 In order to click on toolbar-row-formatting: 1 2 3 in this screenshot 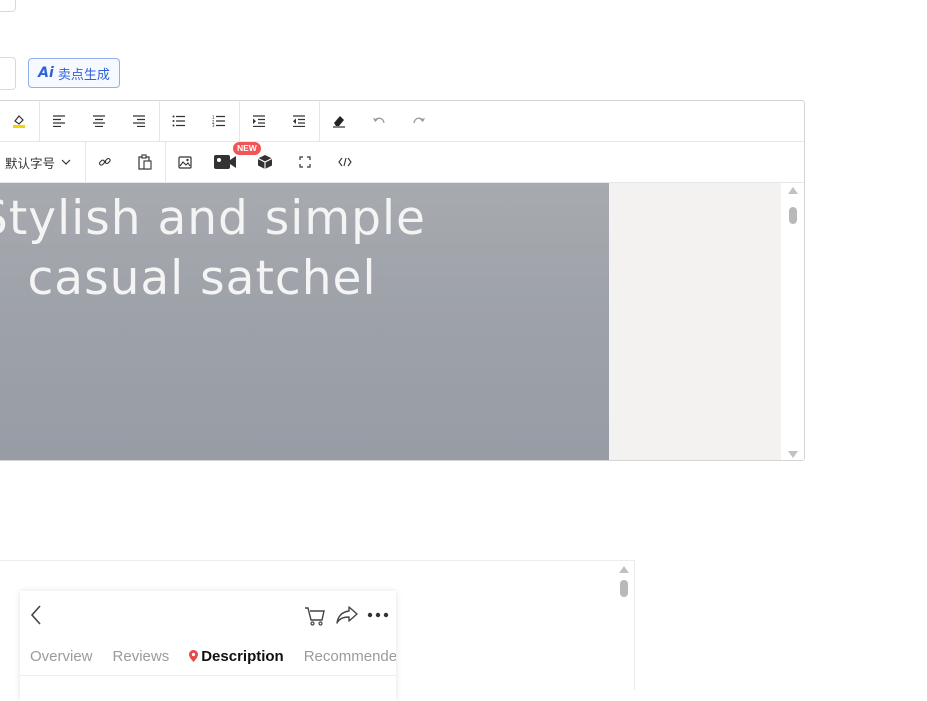, I will do `click(402, 121)`.